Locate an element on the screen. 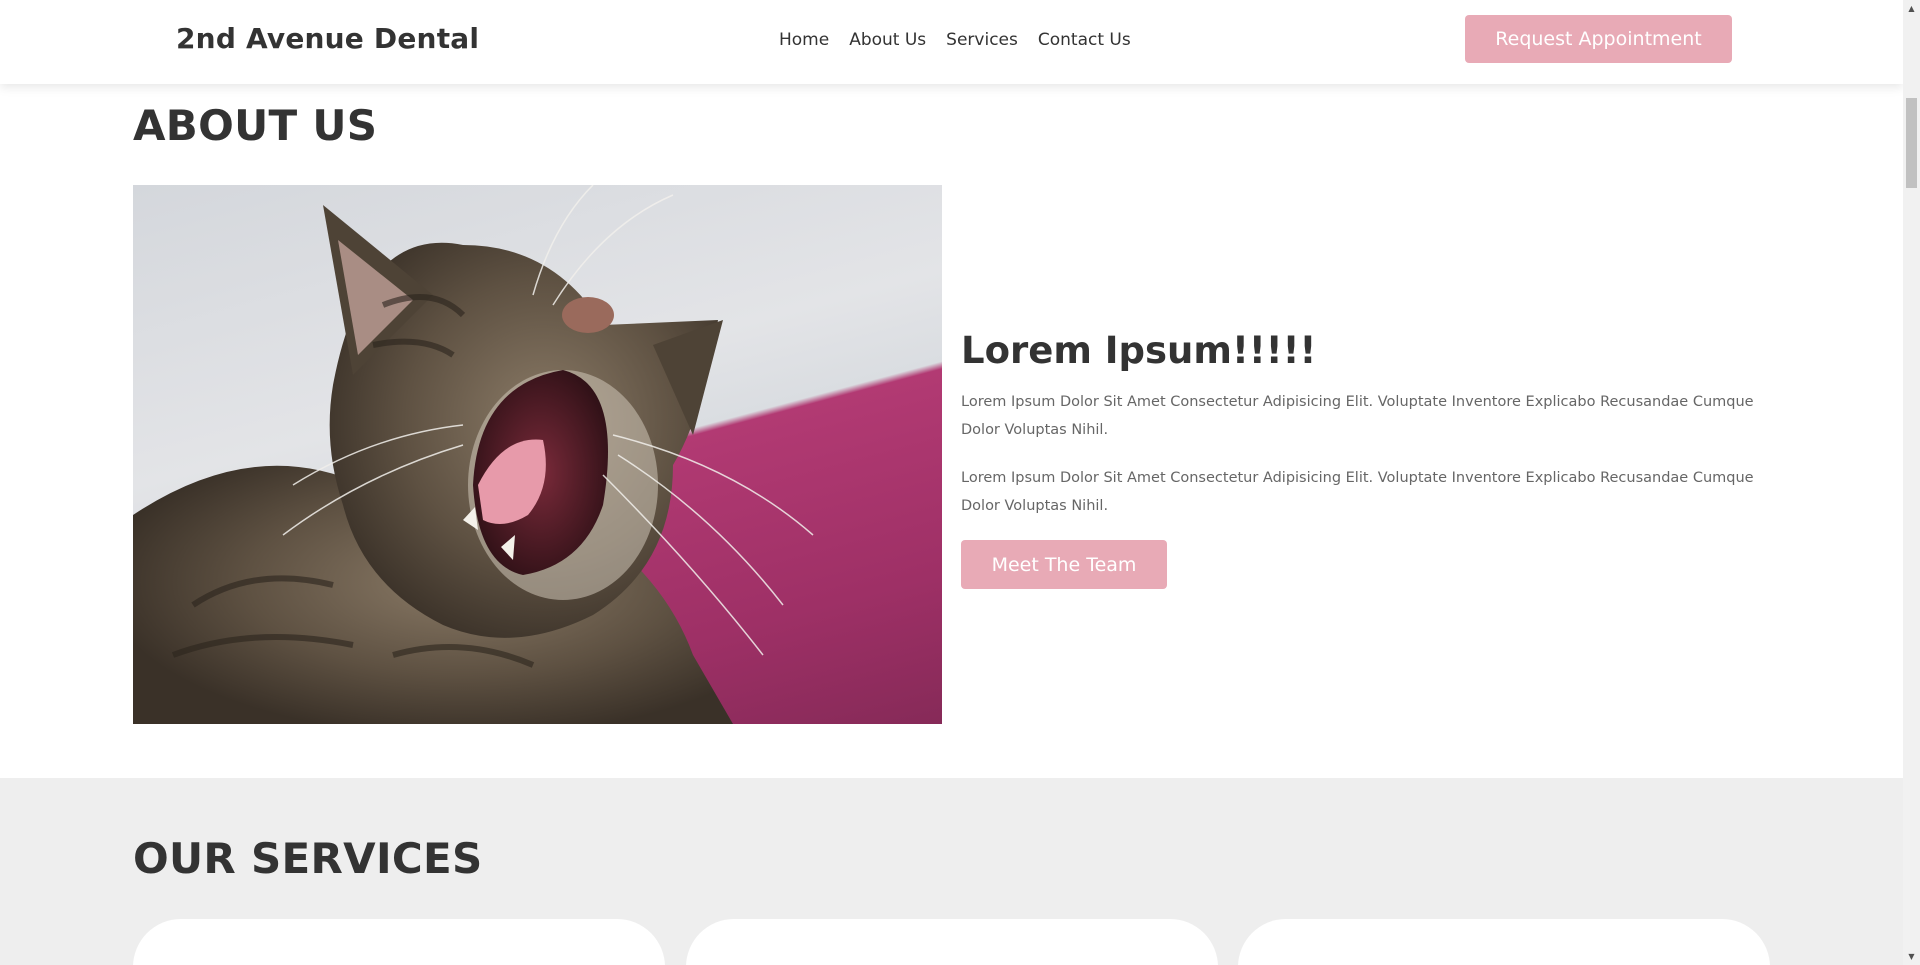  services-section-title: OUR SERVICES is located at coordinates (308, 858).